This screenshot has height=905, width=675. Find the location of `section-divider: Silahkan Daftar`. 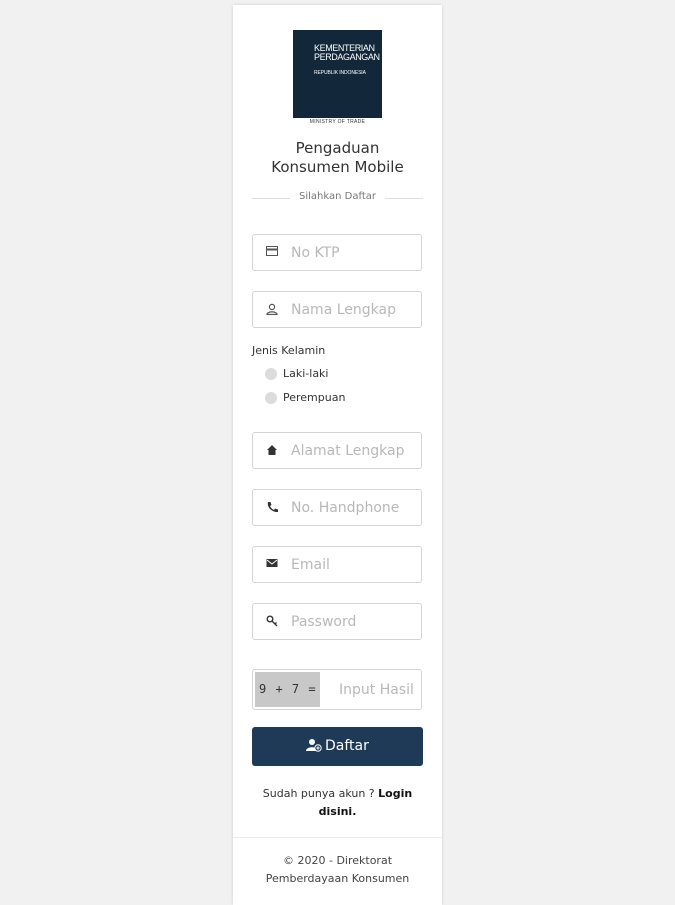

section-divider: Silahkan Daftar is located at coordinates (337, 198).